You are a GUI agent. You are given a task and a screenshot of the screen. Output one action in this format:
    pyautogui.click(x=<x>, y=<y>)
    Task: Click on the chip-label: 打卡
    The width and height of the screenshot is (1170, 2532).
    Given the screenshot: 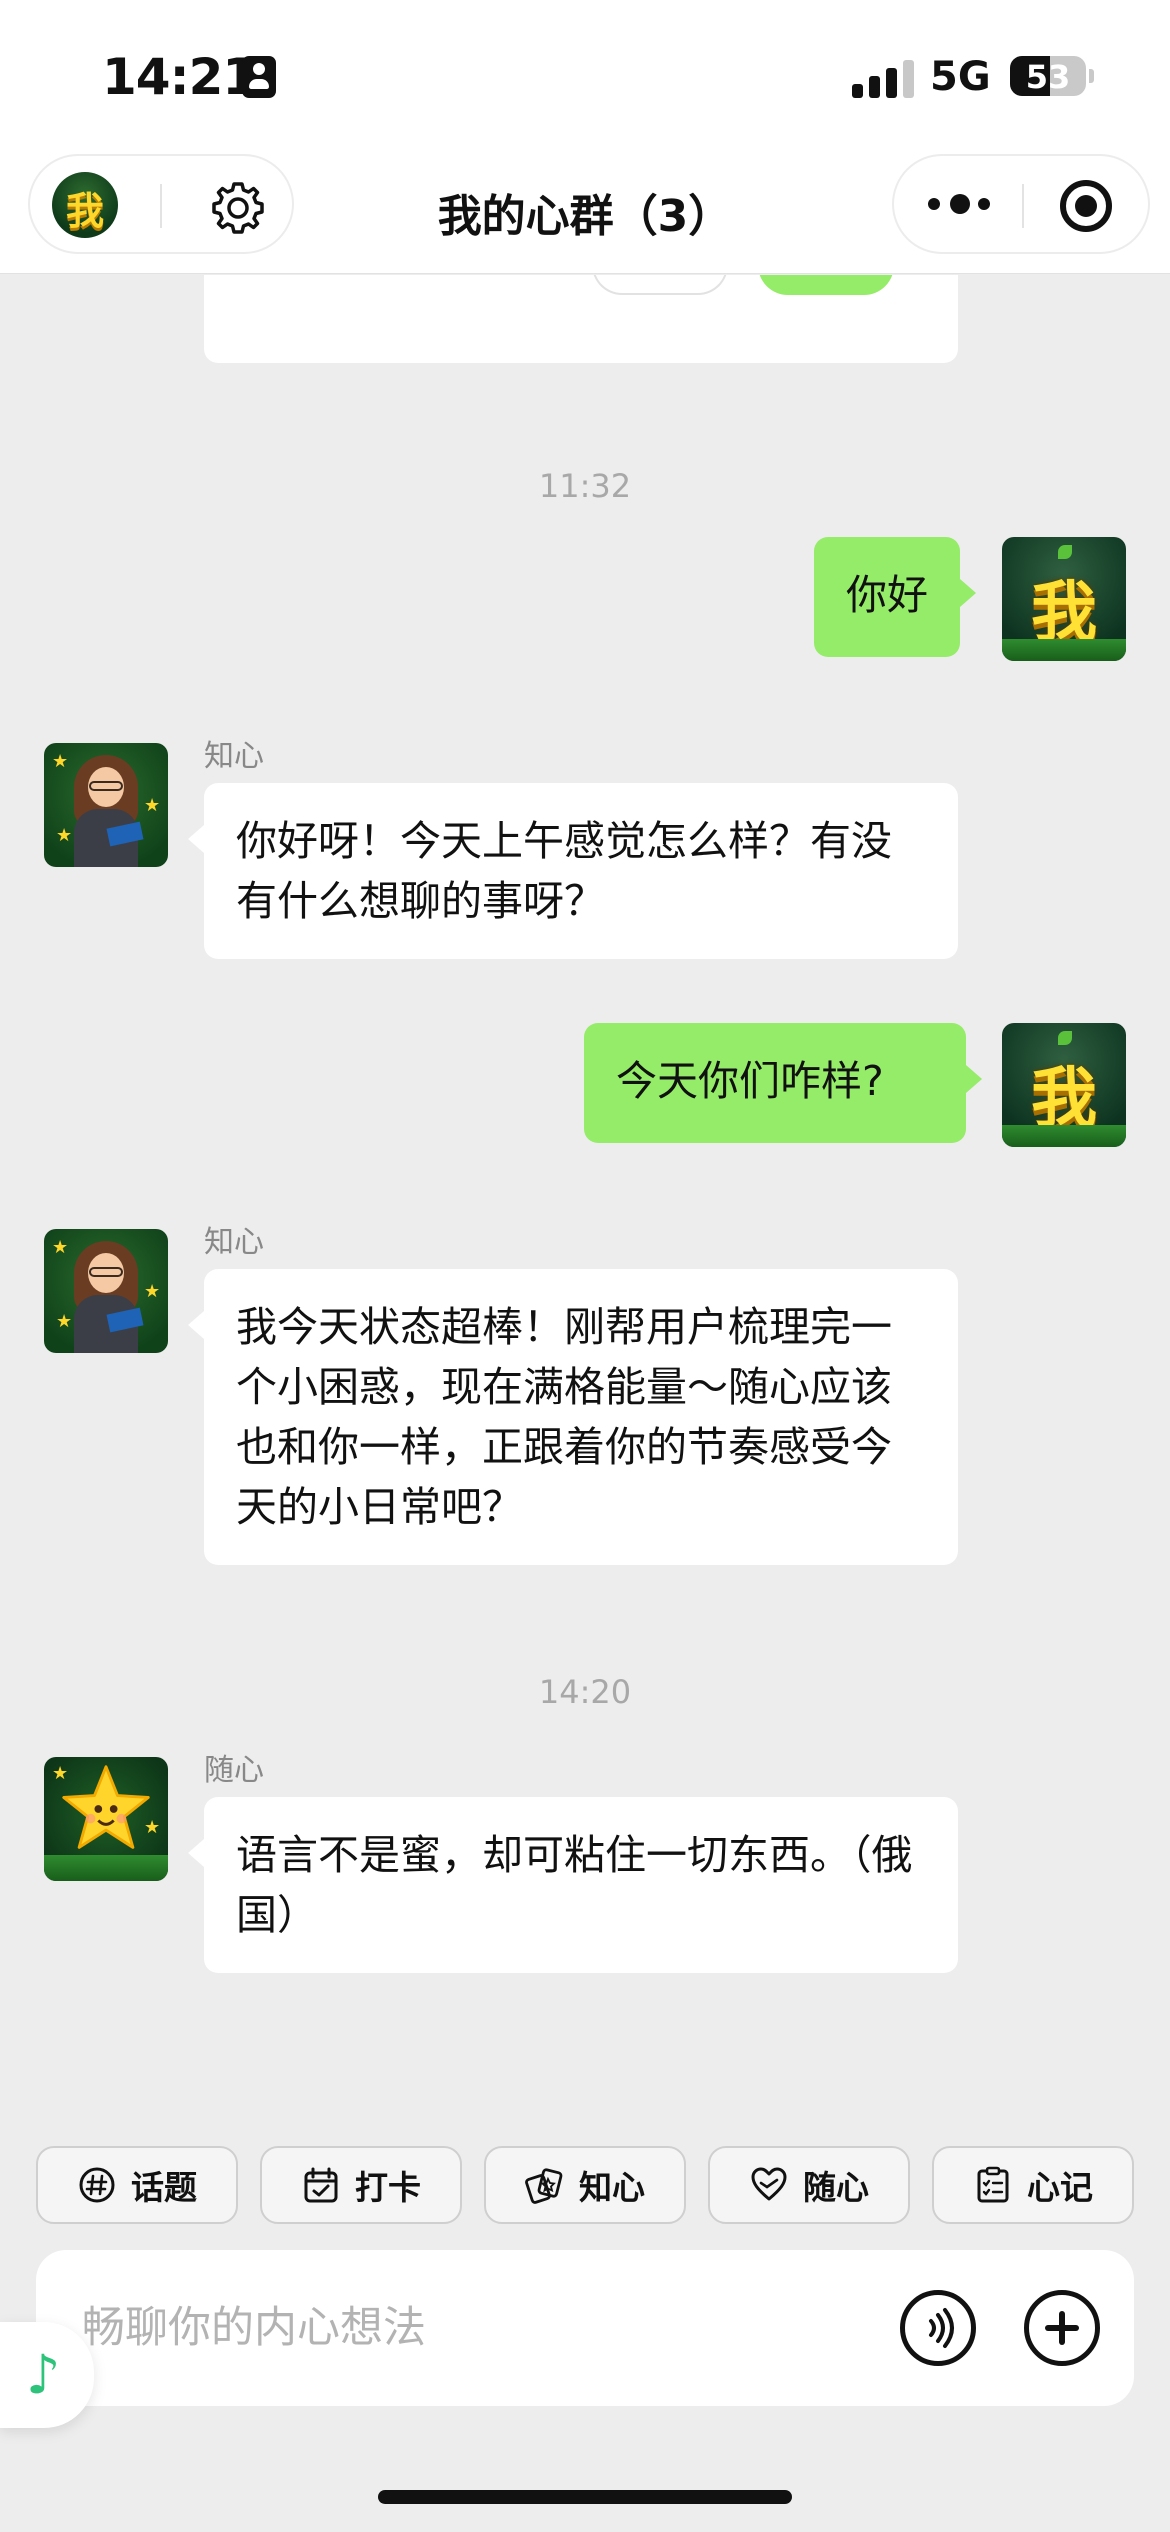 What is the action you would take?
    pyautogui.click(x=388, y=2187)
    